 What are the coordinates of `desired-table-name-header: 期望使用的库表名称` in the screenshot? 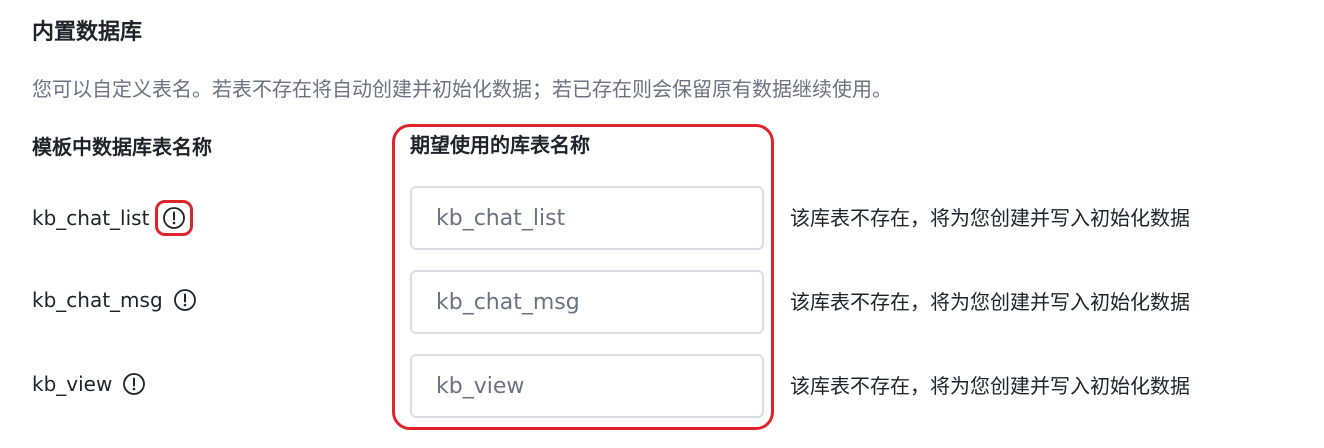 It's located at (500, 145).